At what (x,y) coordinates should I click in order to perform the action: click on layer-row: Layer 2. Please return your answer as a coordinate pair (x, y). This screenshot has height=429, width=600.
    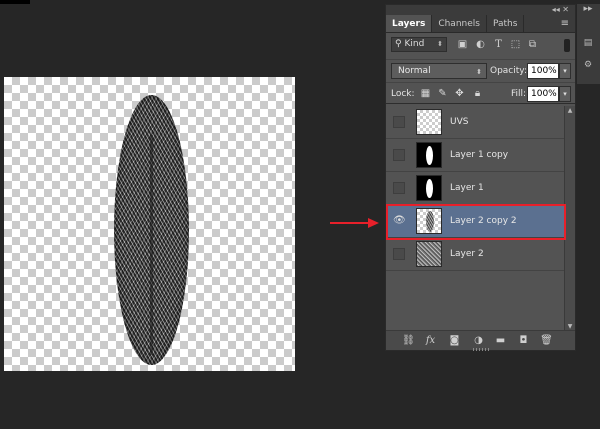
    Looking at the image, I should click on (475, 254).